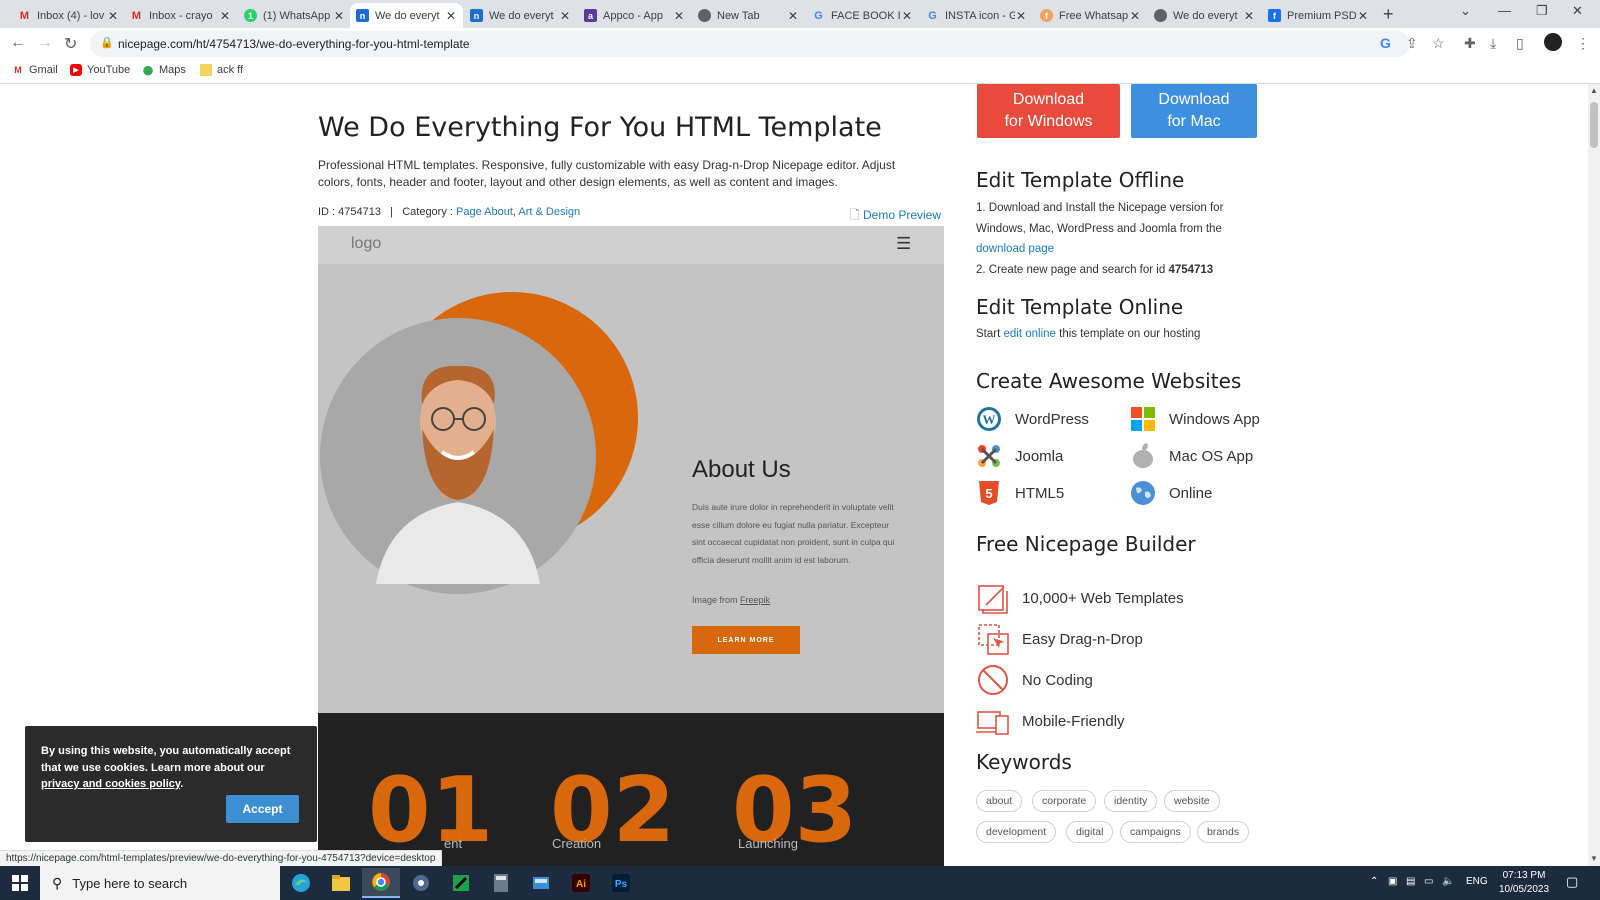  I want to click on control-panel-app, so click(541, 883).